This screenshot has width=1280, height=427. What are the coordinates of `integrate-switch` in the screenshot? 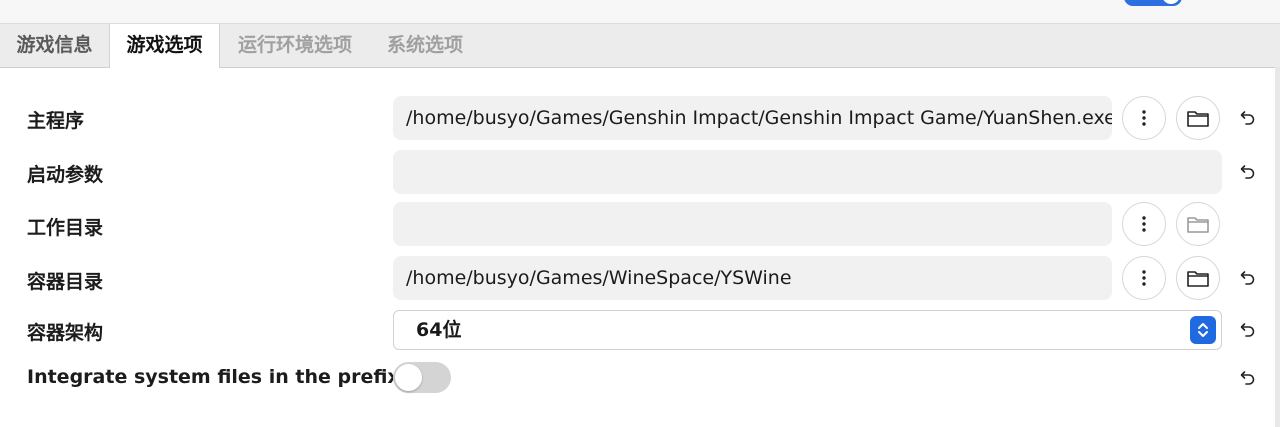 It's located at (422, 377).